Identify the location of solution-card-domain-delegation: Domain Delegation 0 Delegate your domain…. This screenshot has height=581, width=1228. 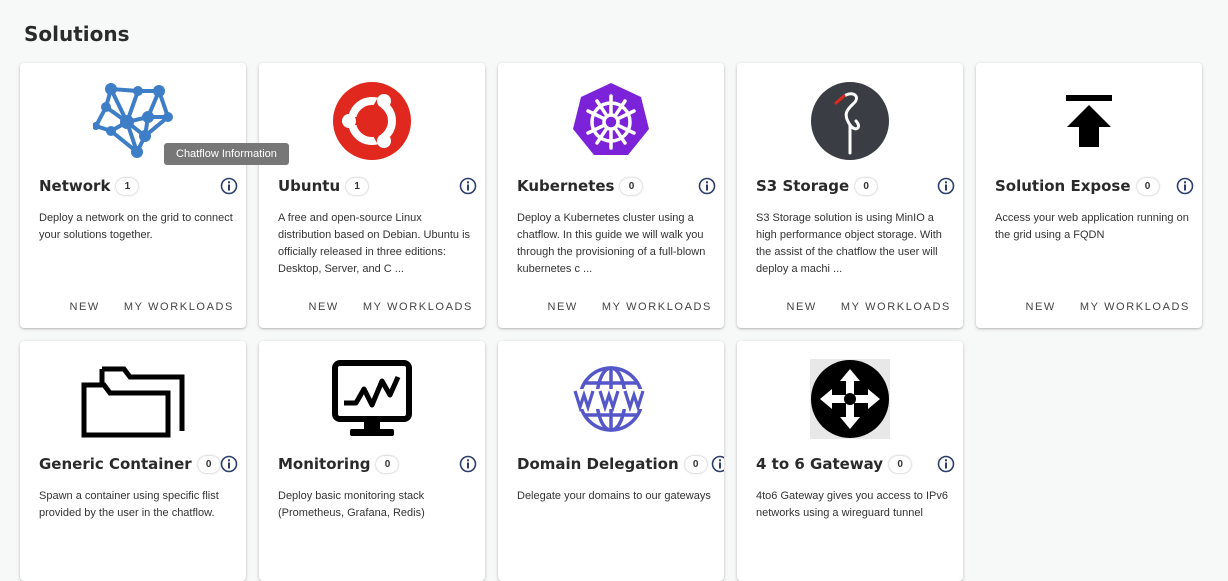
(611, 461).